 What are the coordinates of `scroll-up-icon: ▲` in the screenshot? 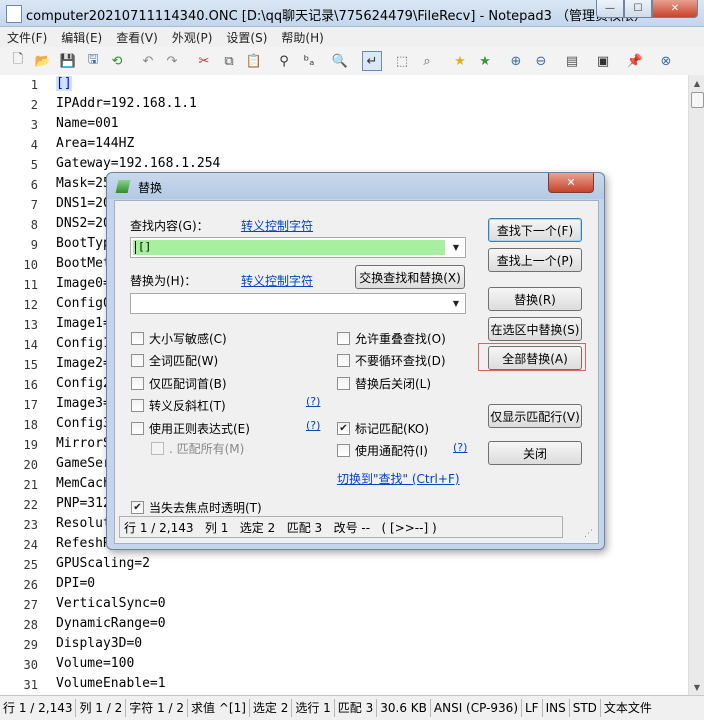 It's located at (696, 83).